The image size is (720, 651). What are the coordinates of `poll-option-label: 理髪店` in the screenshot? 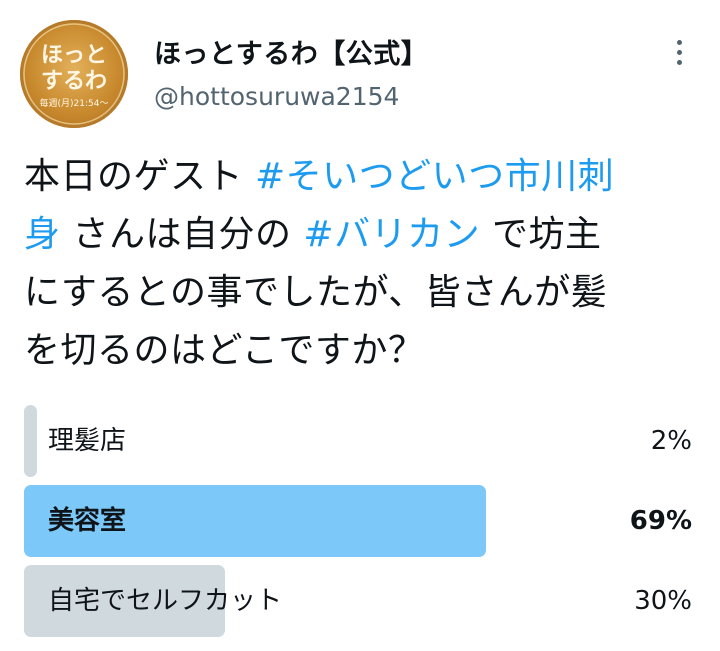 It's located at (87, 441).